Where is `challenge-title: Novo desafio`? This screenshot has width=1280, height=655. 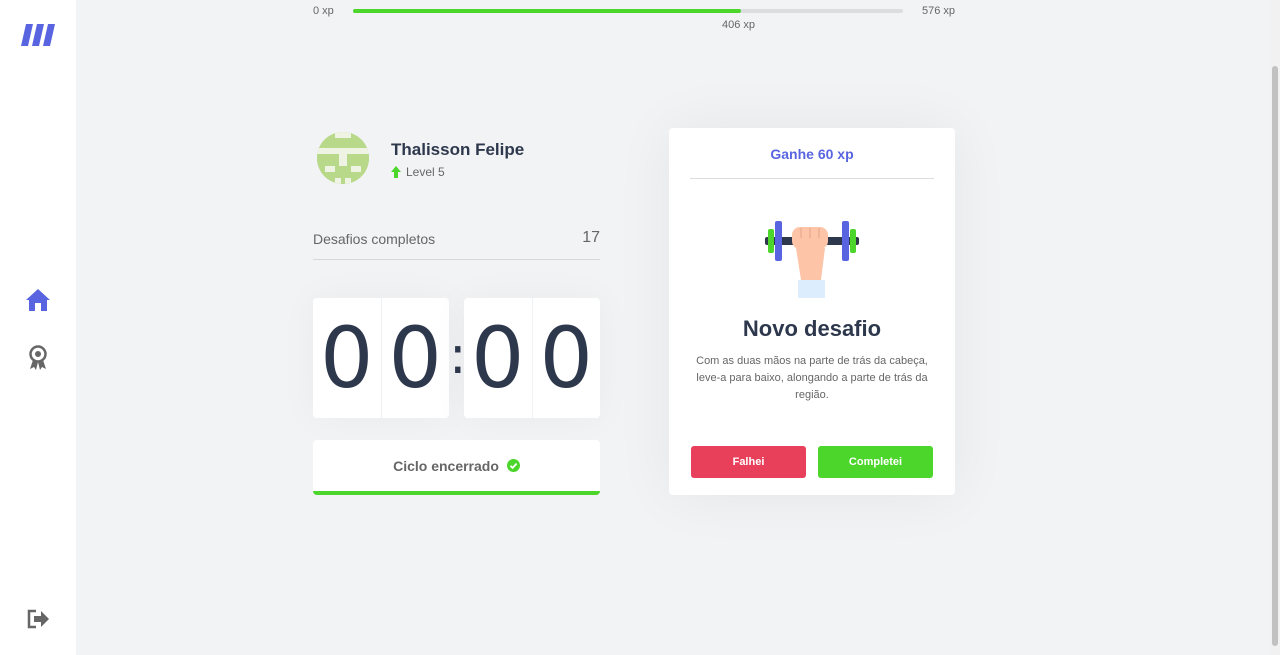
challenge-title: Novo desafio is located at coordinates (812, 328).